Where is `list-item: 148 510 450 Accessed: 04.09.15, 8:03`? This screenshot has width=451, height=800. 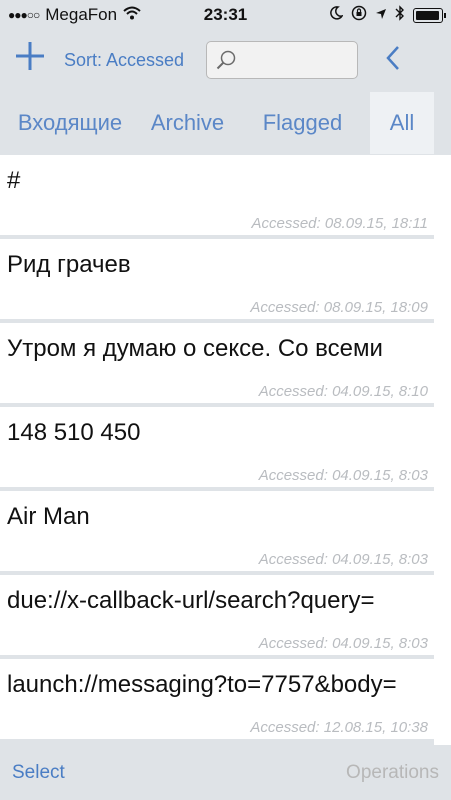 list-item: 148 510 450 Accessed: 04.09.15, 8:03 is located at coordinates (217, 447).